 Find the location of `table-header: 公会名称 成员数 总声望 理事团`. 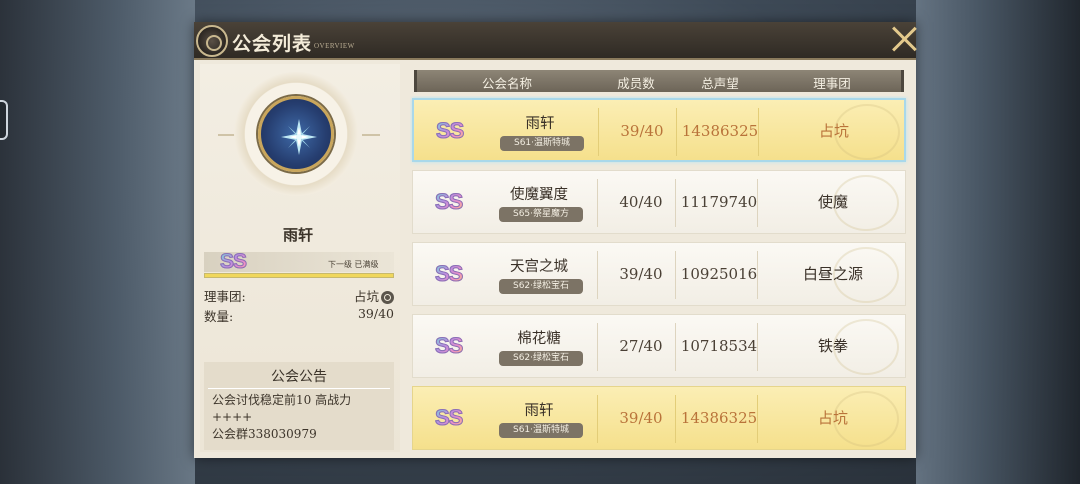

table-header: 公会名称 成员数 总声望 理事团 is located at coordinates (659, 81).